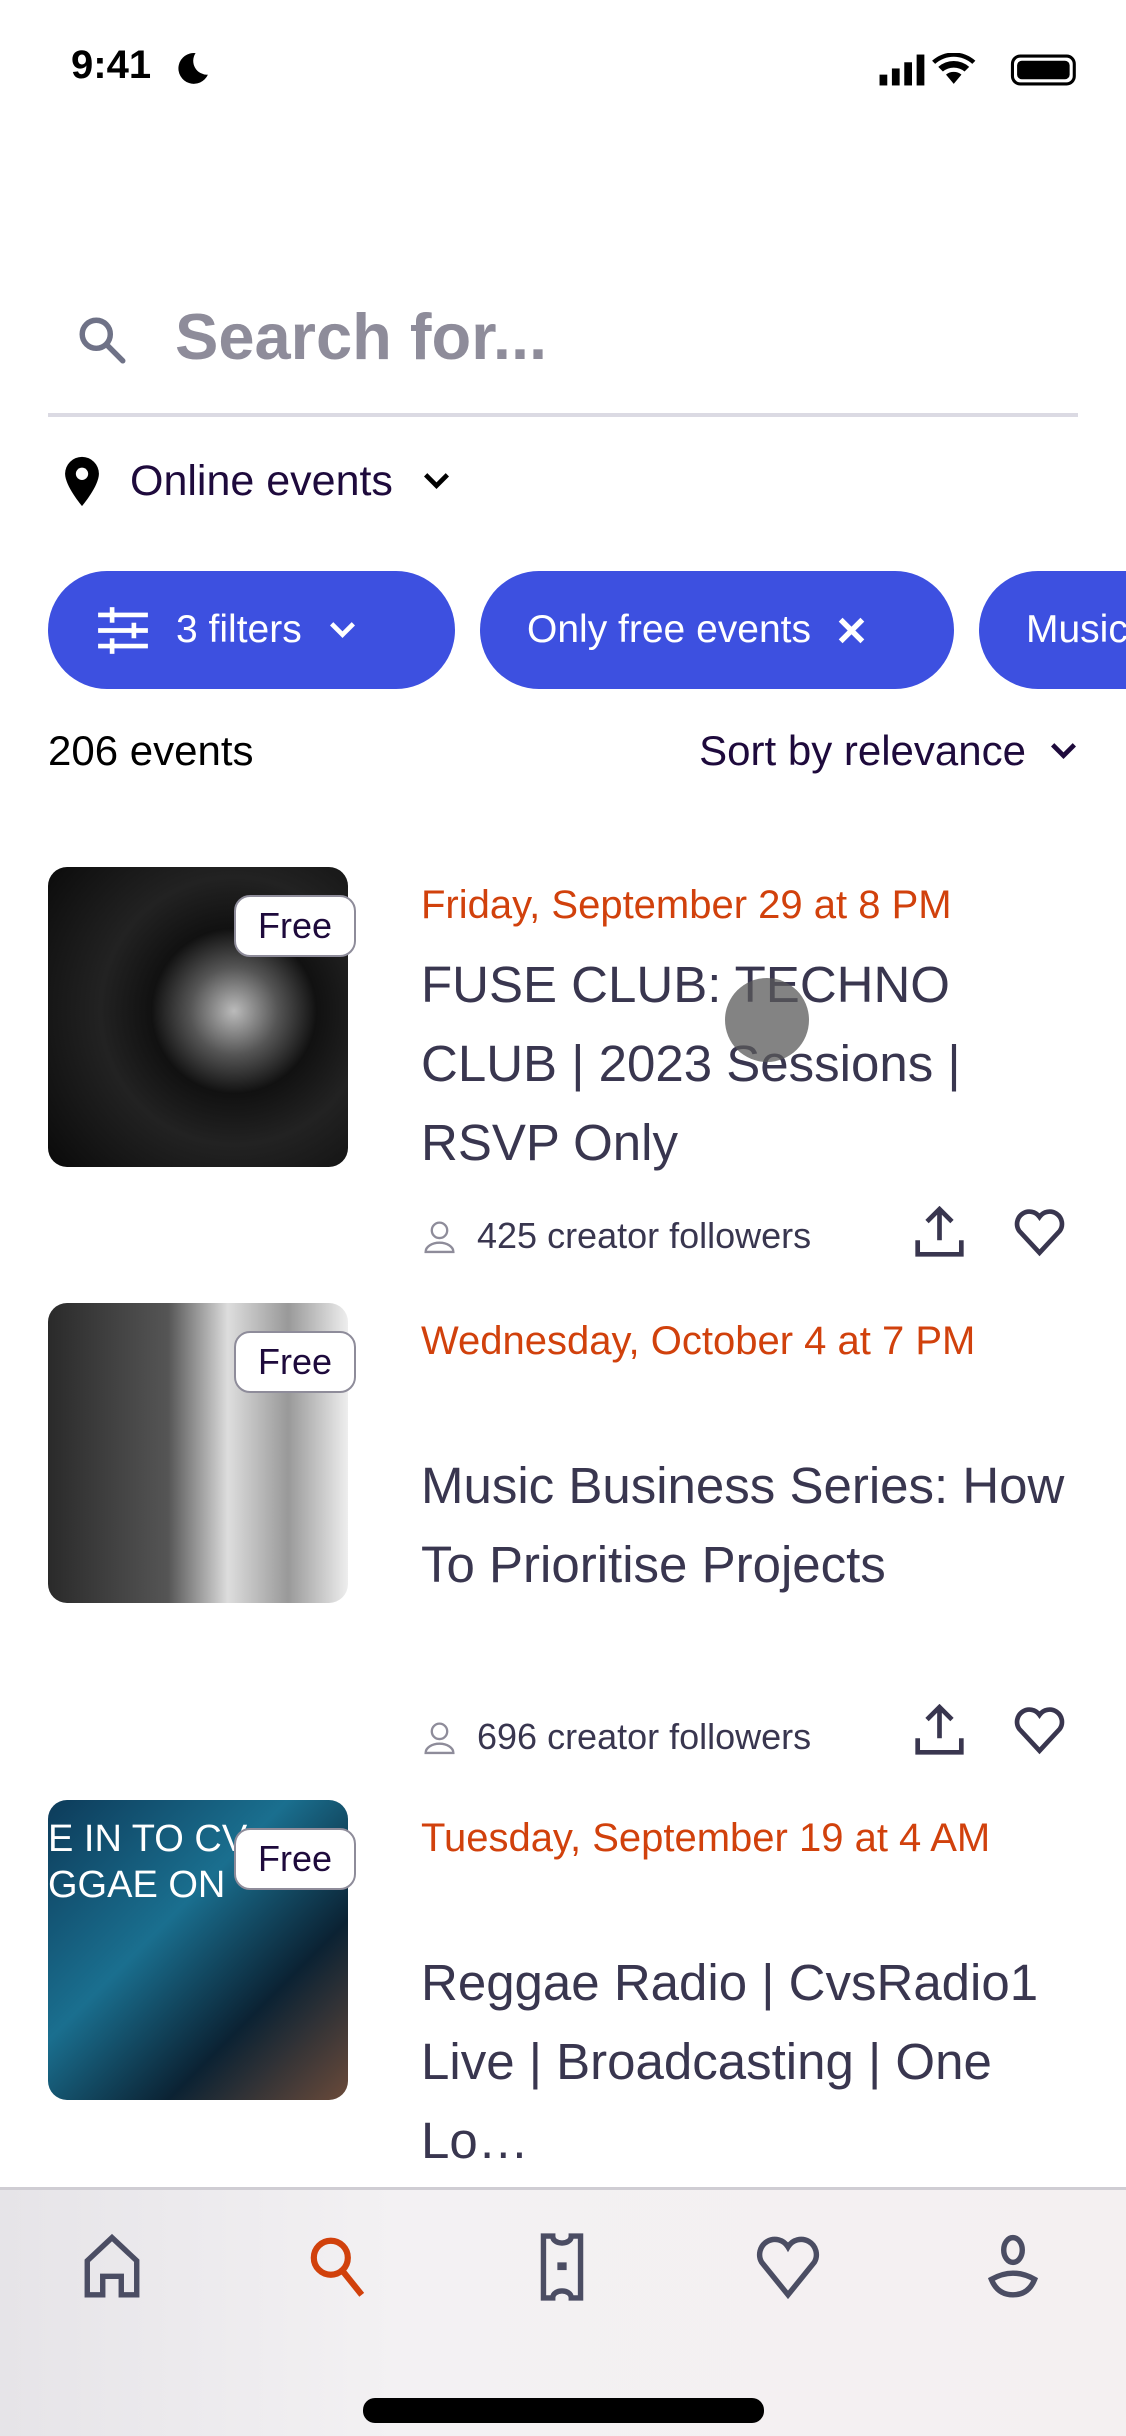 This screenshot has height=2436, width=1126. Describe the element at coordinates (767, 1020) in the screenshot. I see `touch-indicator` at that location.